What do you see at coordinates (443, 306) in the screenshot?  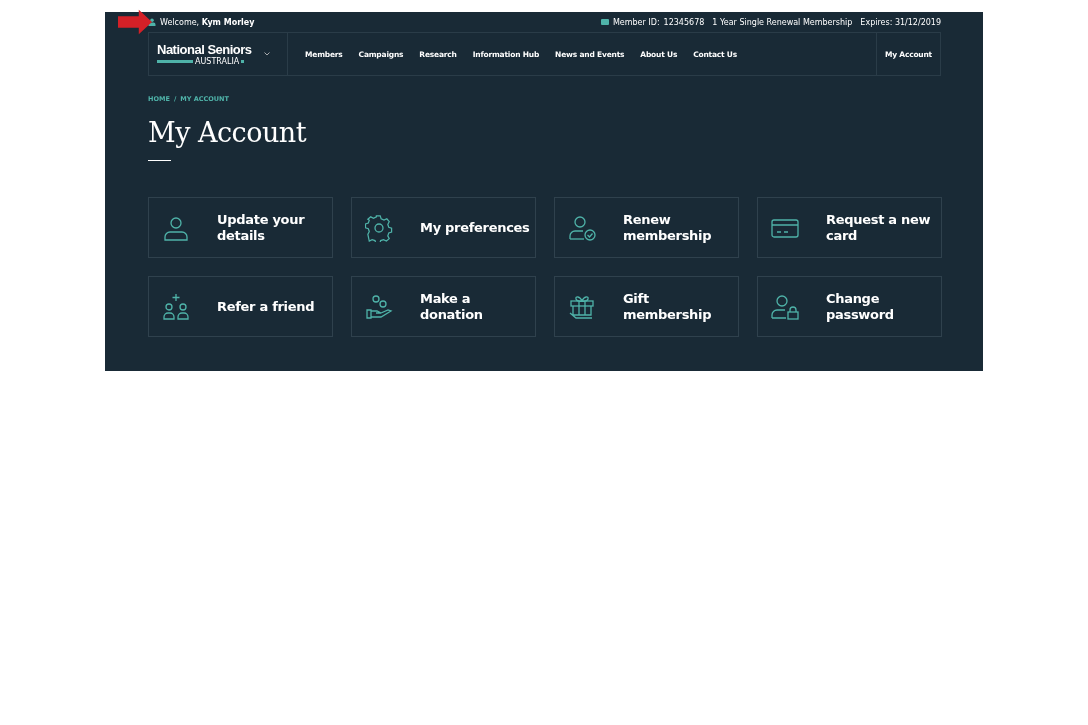 I see `account-tile: Make a donation` at bounding box center [443, 306].